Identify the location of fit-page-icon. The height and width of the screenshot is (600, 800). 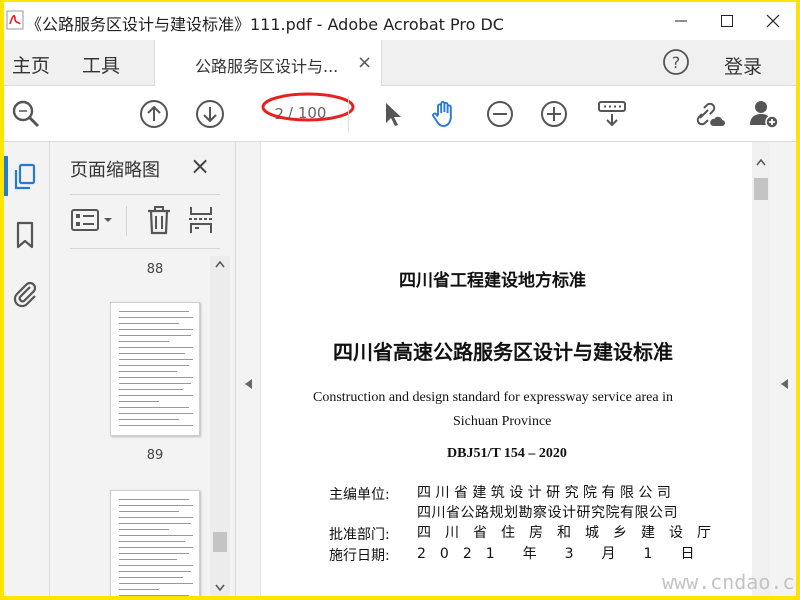
(612, 114).